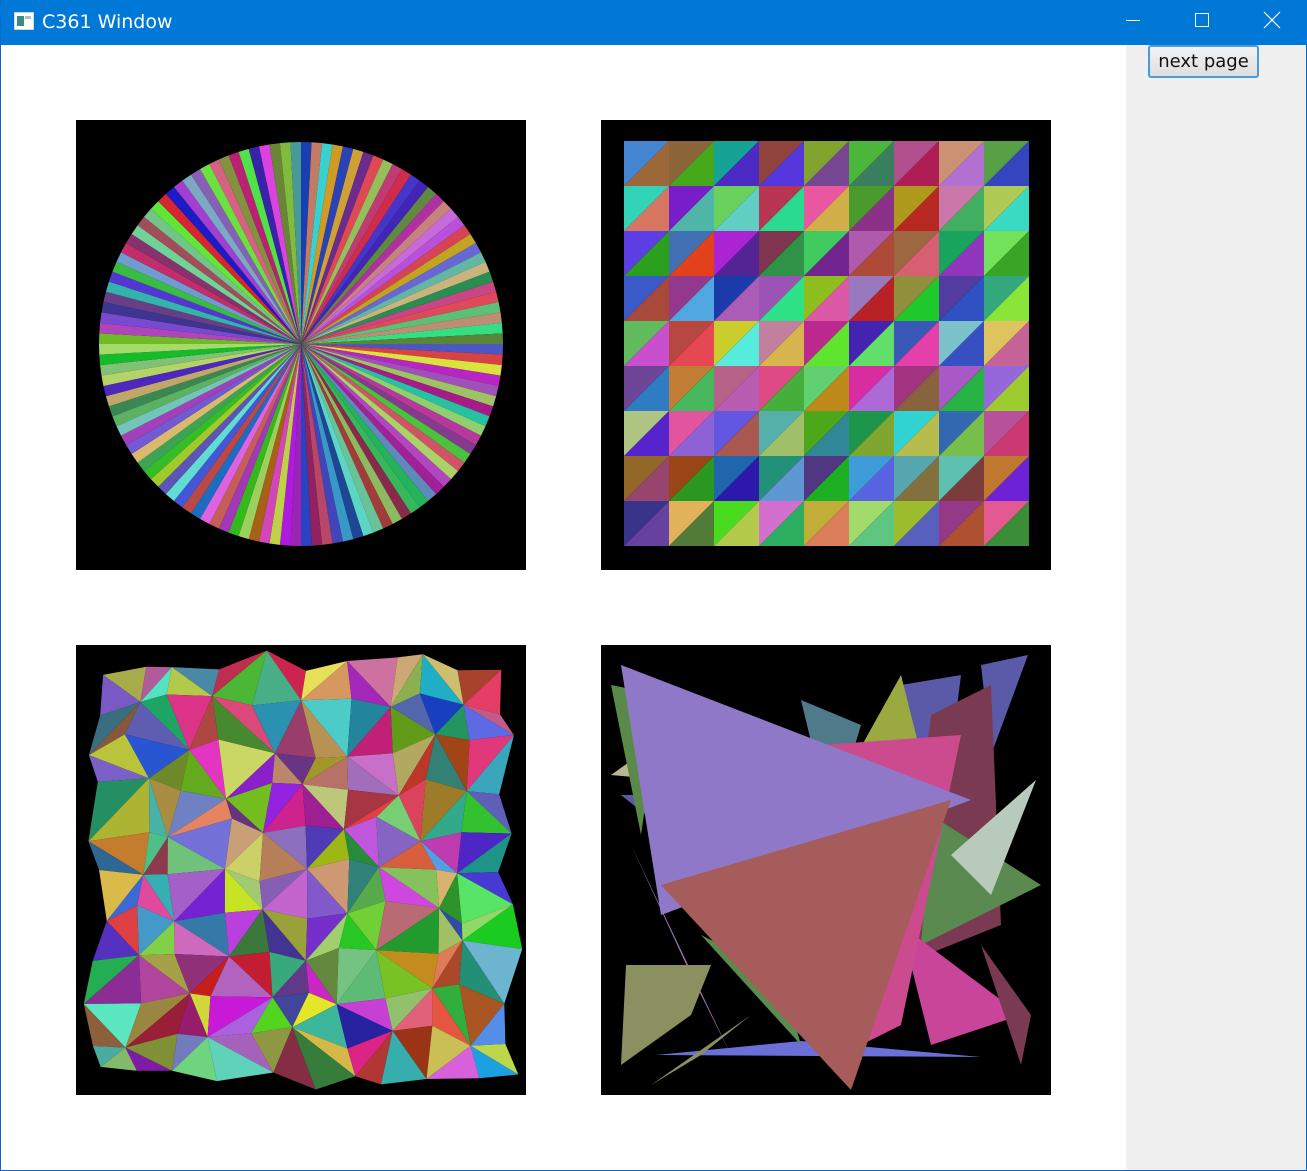  What do you see at coordinates (24, 21) in the screenshot?
I see `window-app-icon` at bounding box center [24, 21].